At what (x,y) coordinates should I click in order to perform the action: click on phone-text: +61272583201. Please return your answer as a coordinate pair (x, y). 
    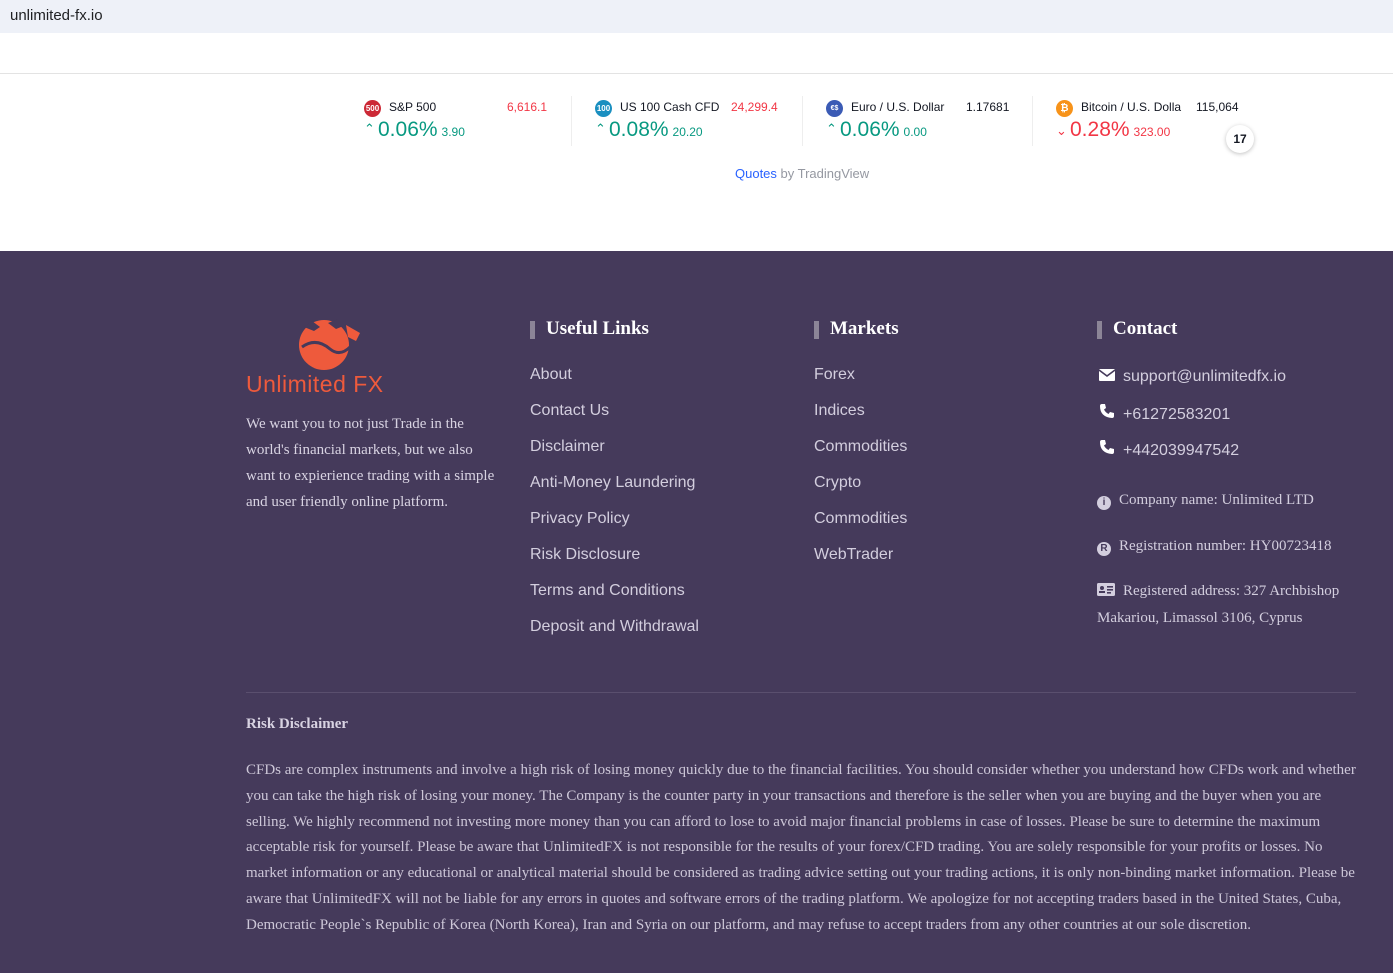
    Looking at the image, I should click on (1176, 414).